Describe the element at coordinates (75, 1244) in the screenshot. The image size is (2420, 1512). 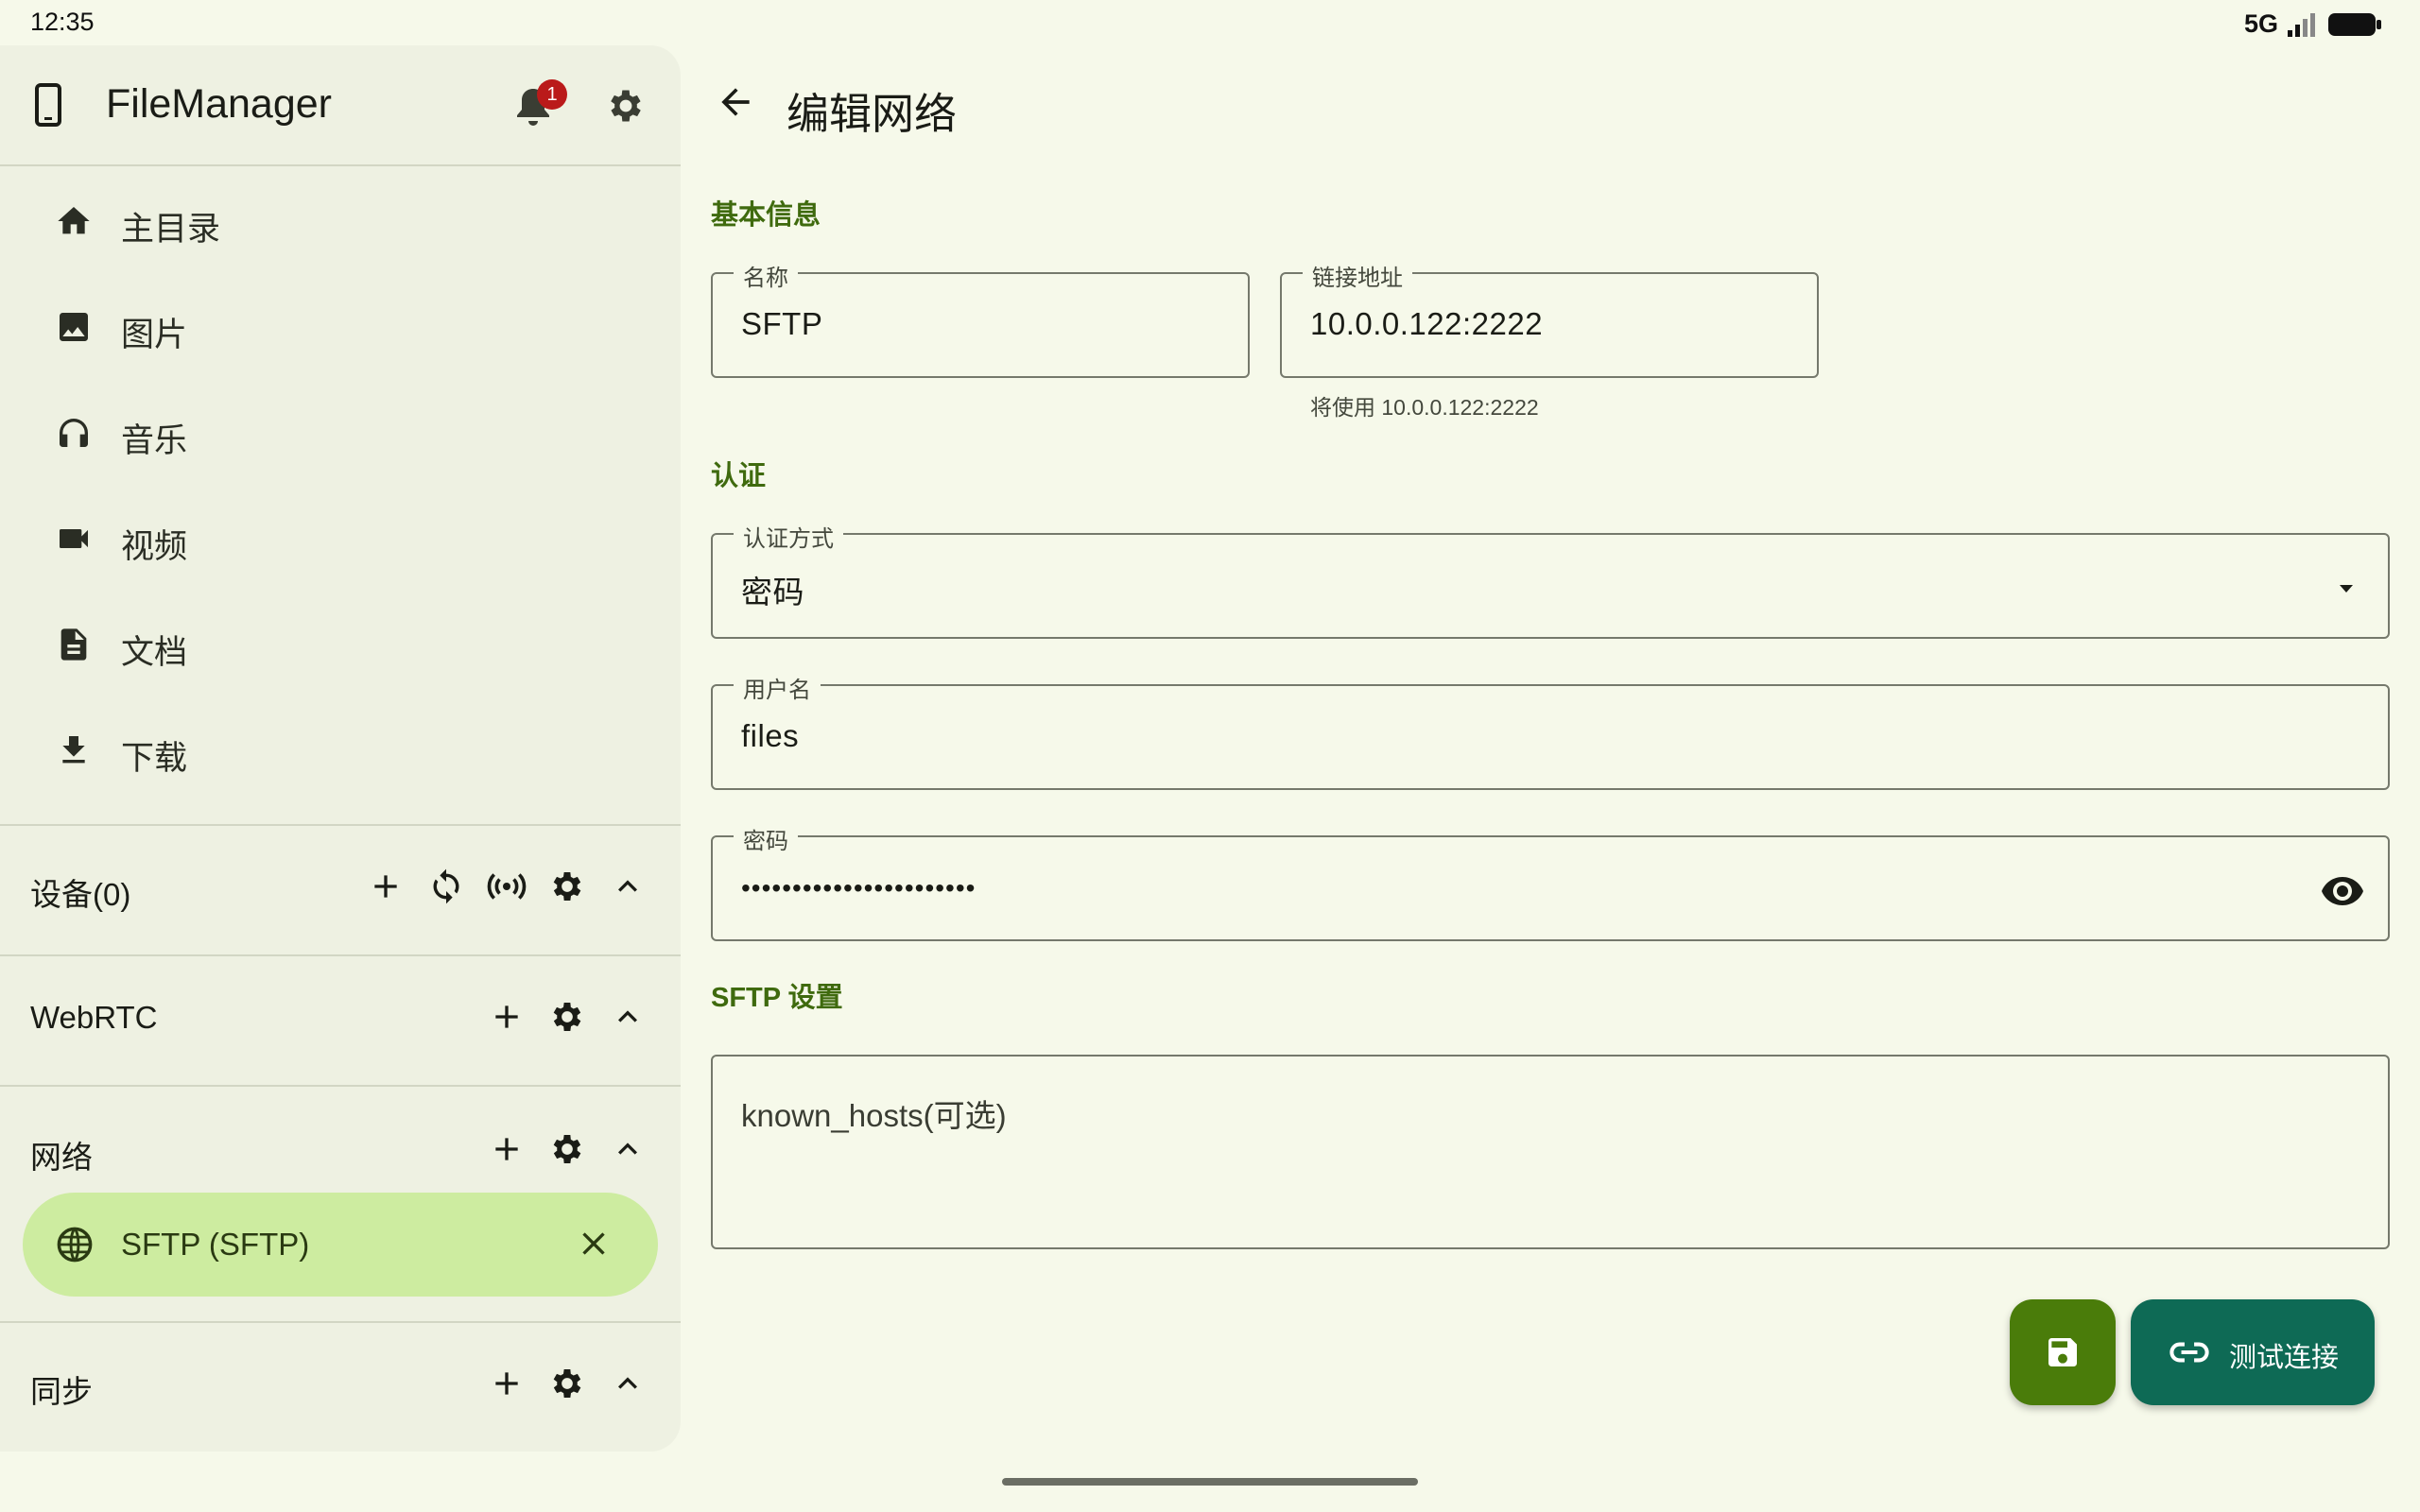
I see `globe-icon` at that location.